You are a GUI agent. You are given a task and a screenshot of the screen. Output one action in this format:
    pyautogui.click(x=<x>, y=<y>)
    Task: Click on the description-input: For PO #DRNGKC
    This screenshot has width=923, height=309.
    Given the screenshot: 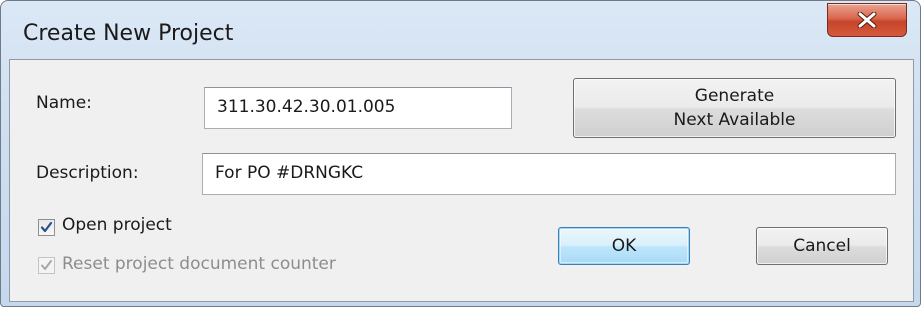 What is the action you would take?
    pyautogui.click(x=549, y=174)
    